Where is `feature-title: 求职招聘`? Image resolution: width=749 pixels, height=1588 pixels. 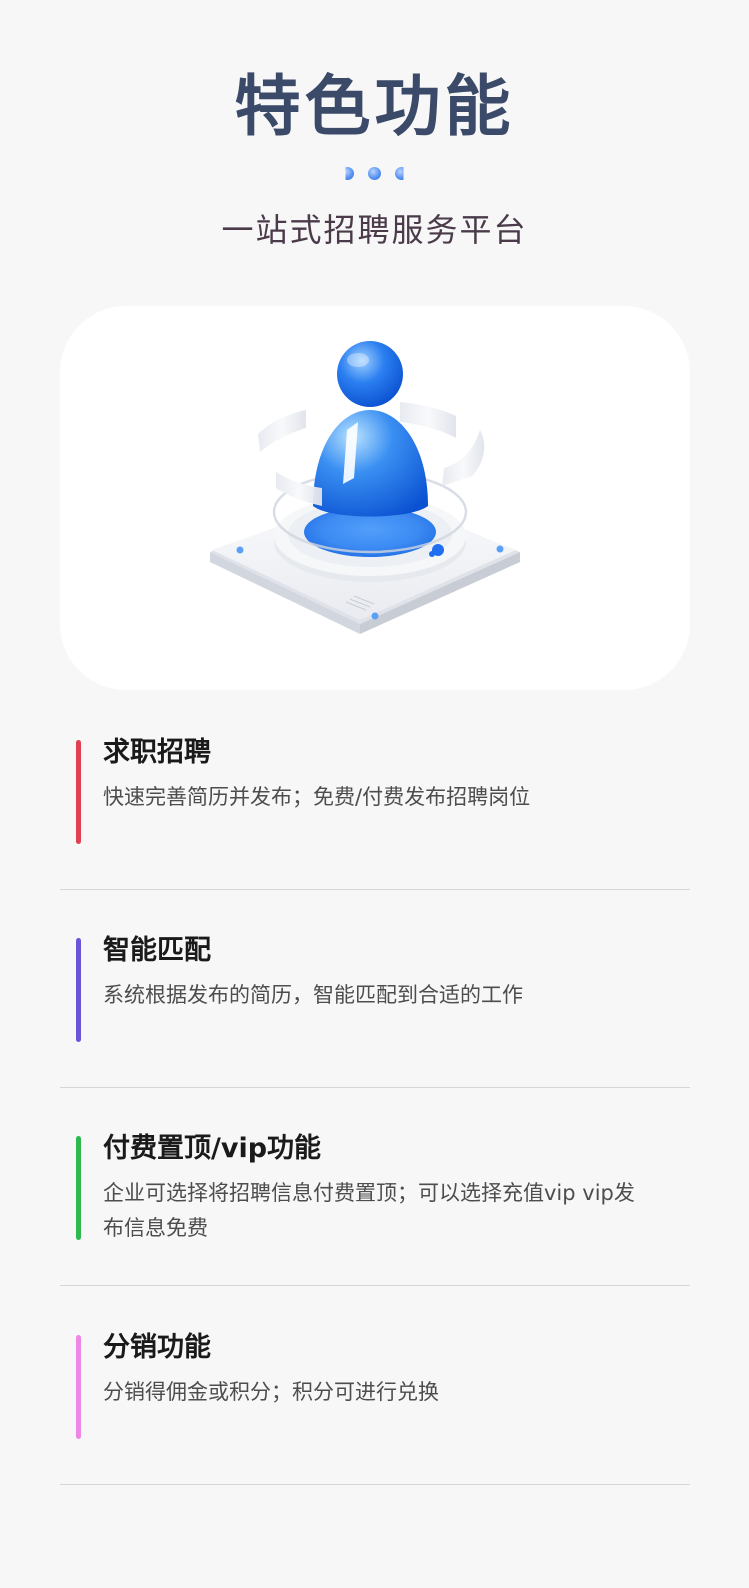 feature-title: 求职招聘 is located at coordinates (157, 752).